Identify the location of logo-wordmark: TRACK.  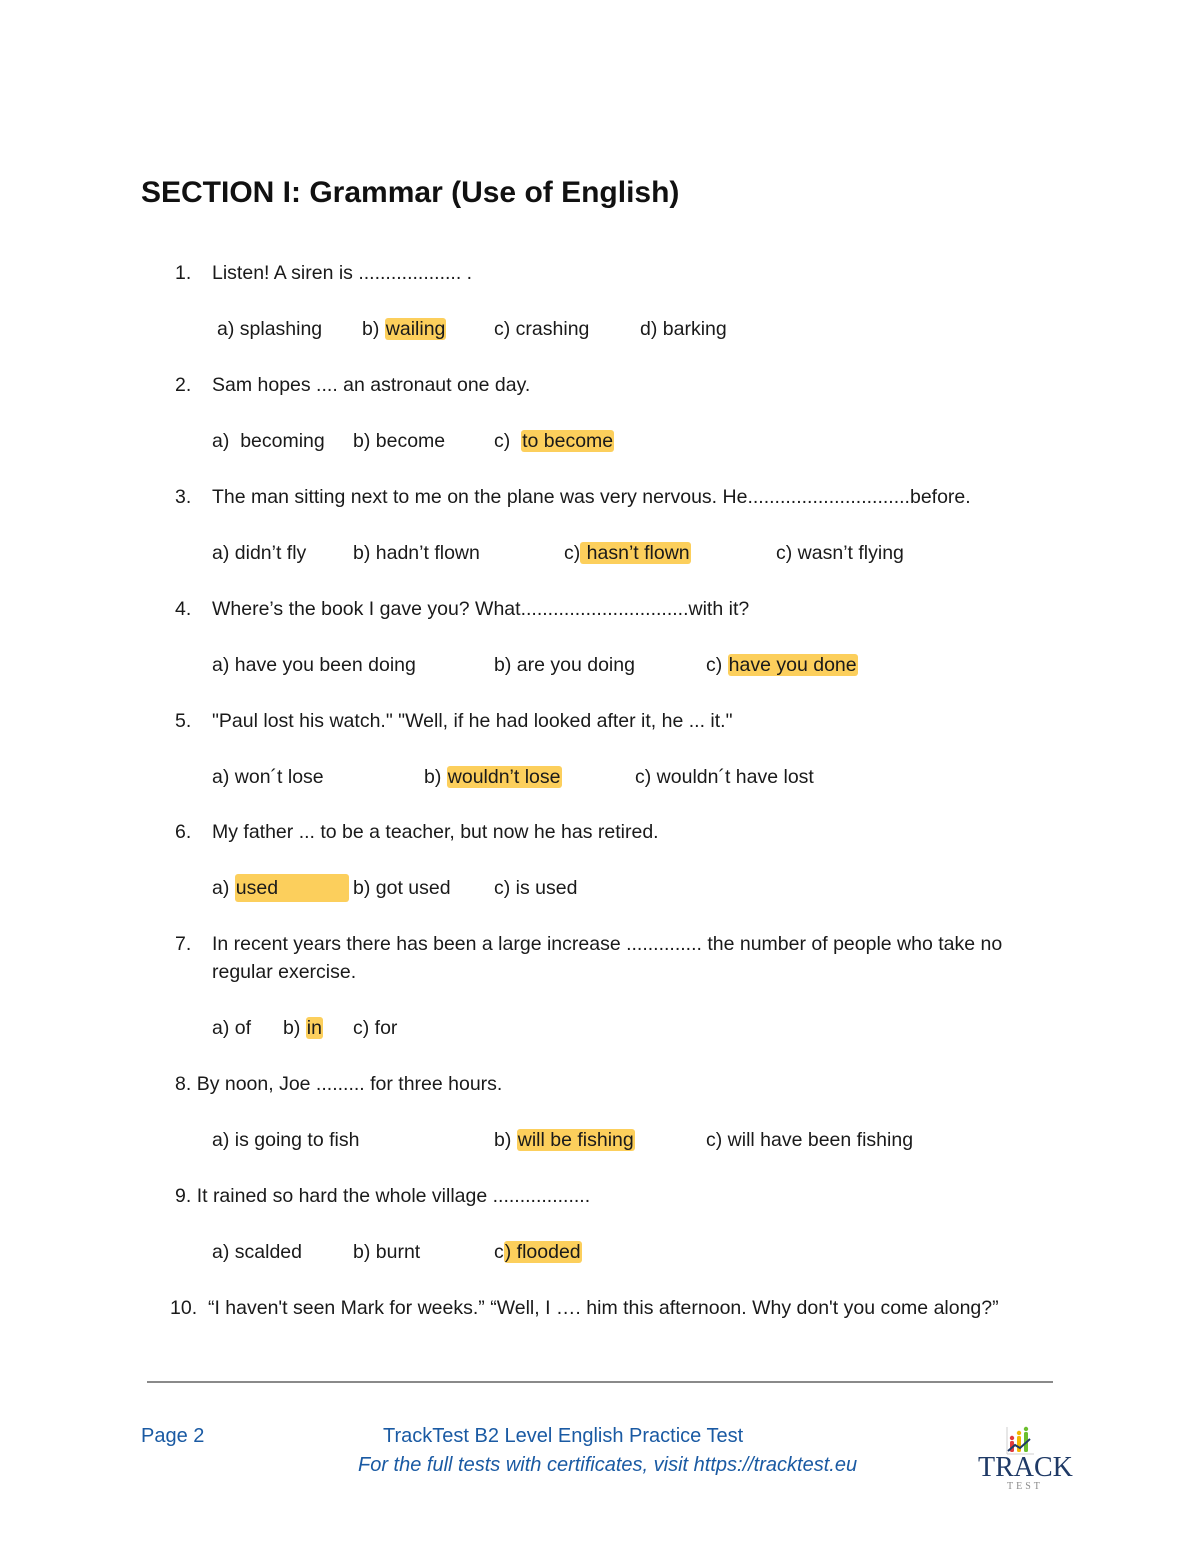
(1025, 1467).